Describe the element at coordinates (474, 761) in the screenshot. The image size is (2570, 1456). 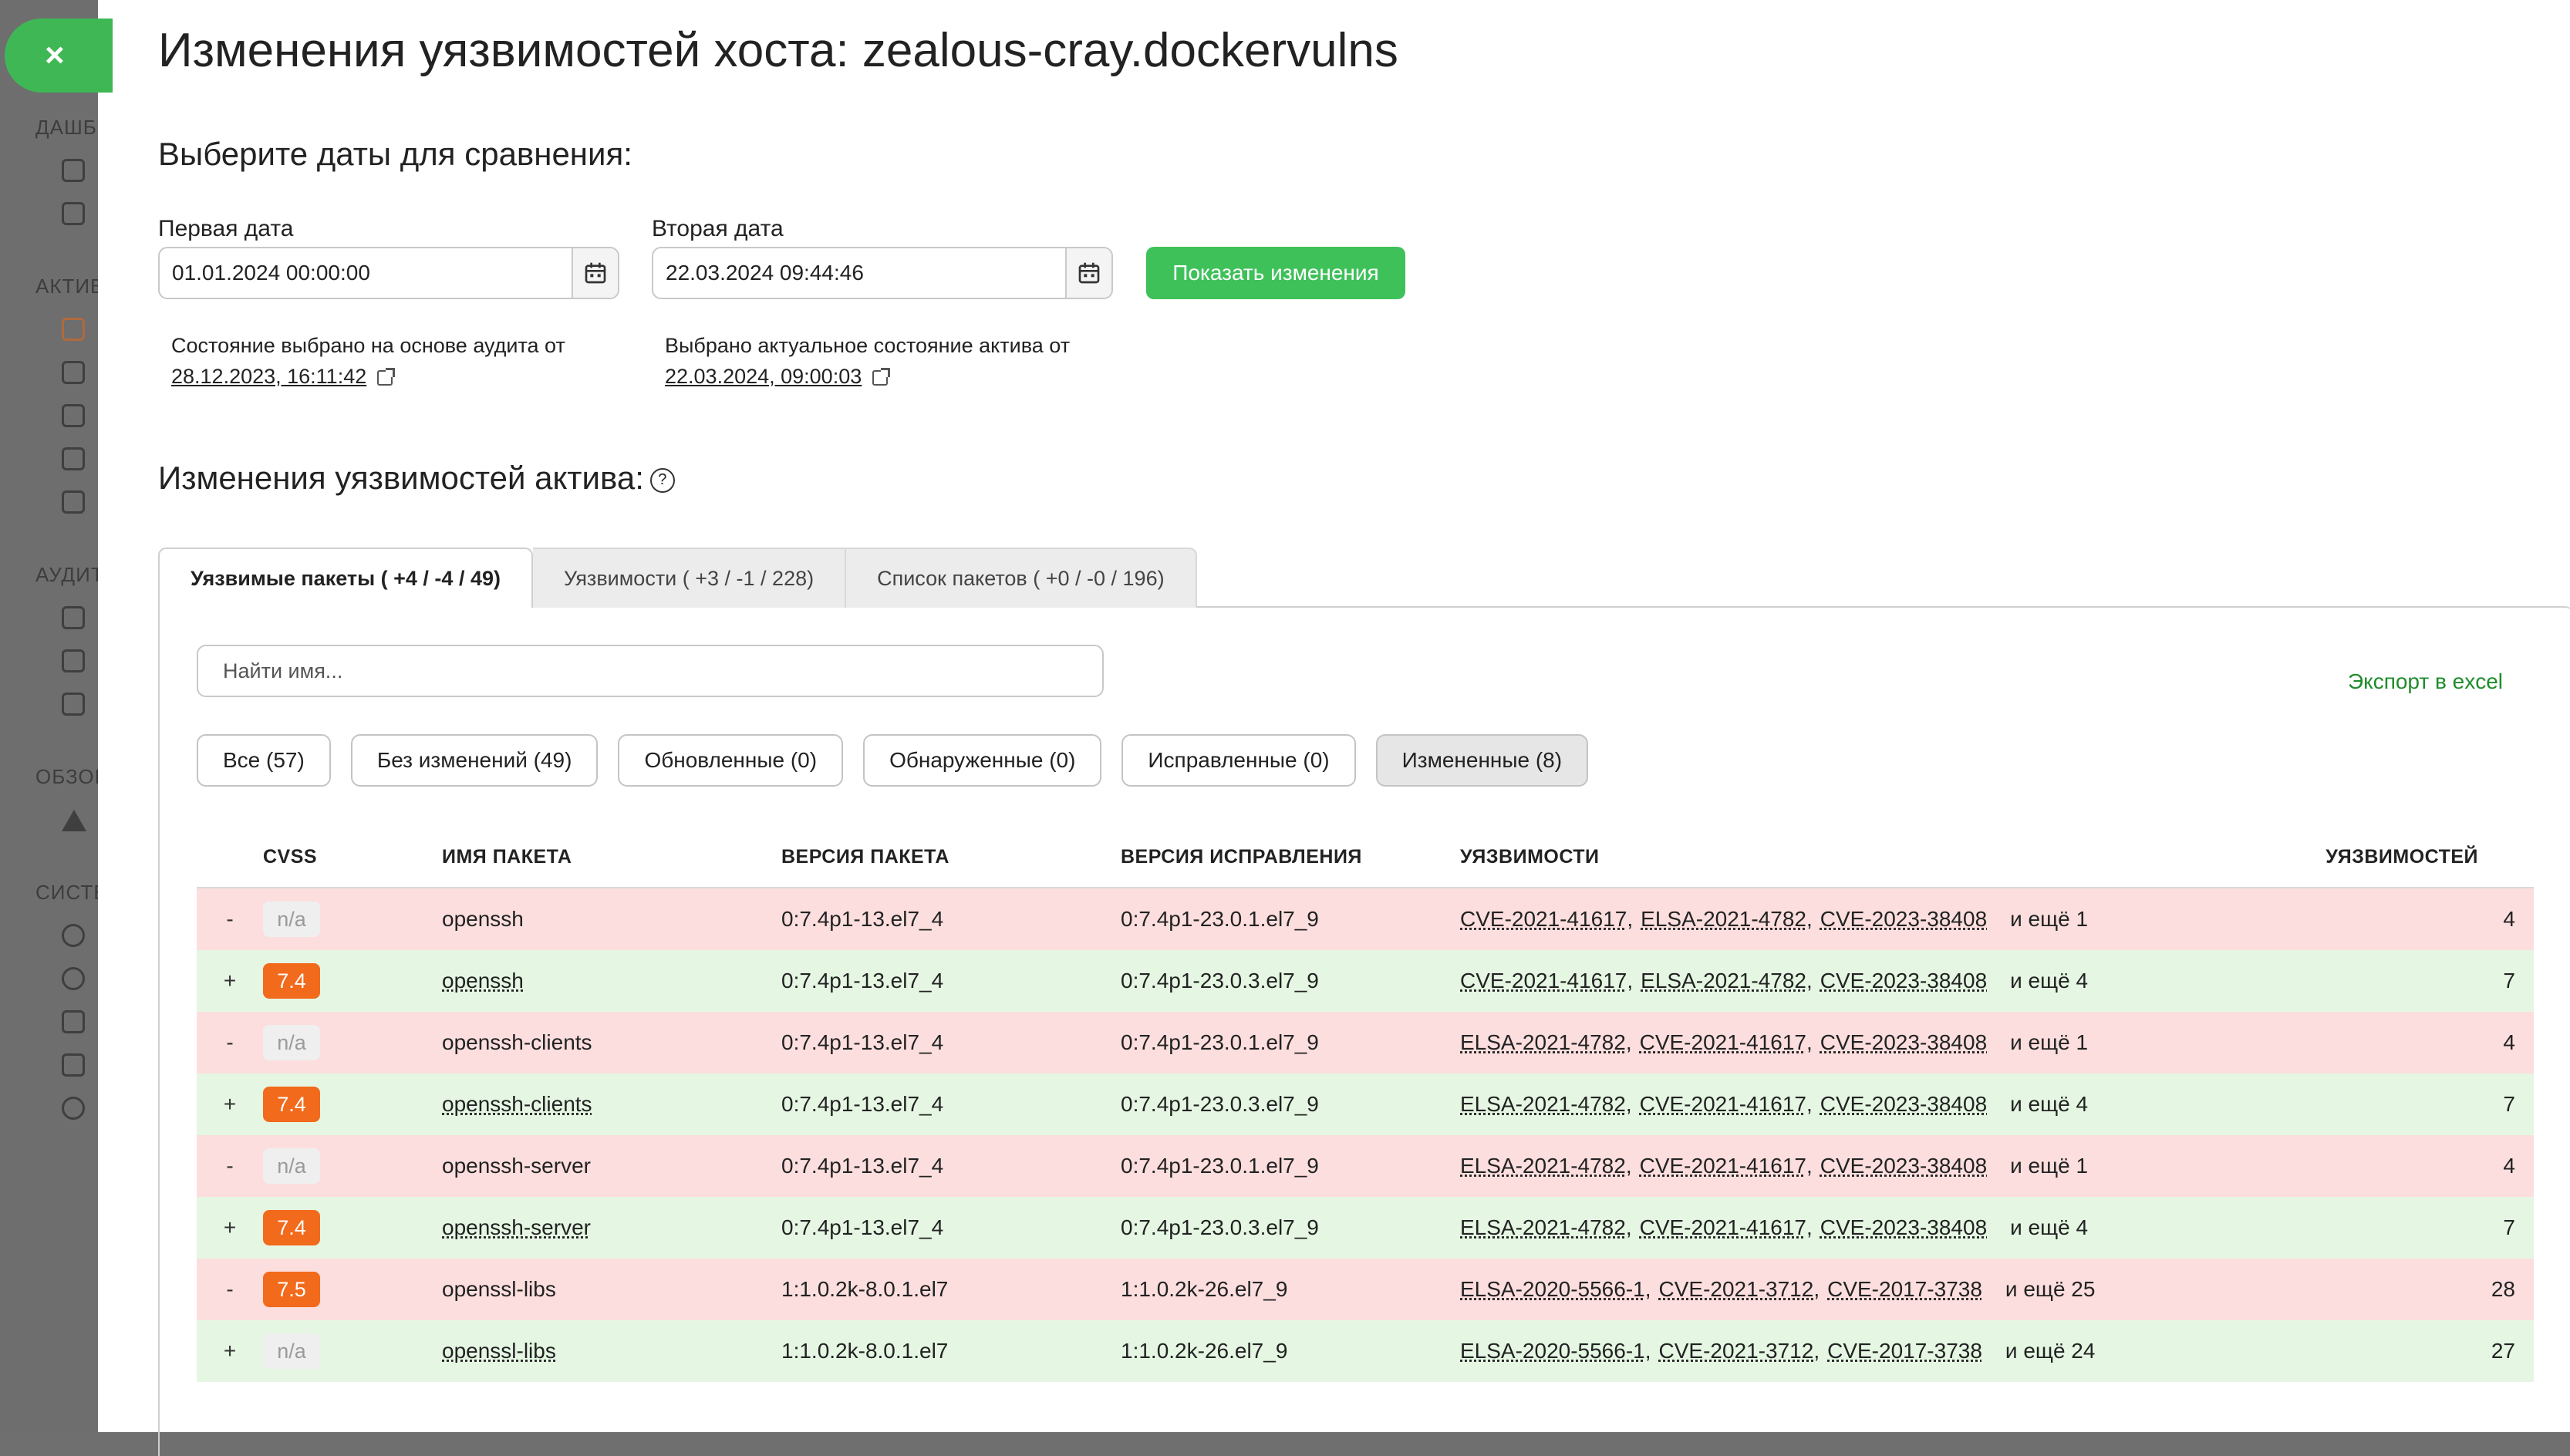
I see `filter-unchanged: Без изменений (49)` at that location.